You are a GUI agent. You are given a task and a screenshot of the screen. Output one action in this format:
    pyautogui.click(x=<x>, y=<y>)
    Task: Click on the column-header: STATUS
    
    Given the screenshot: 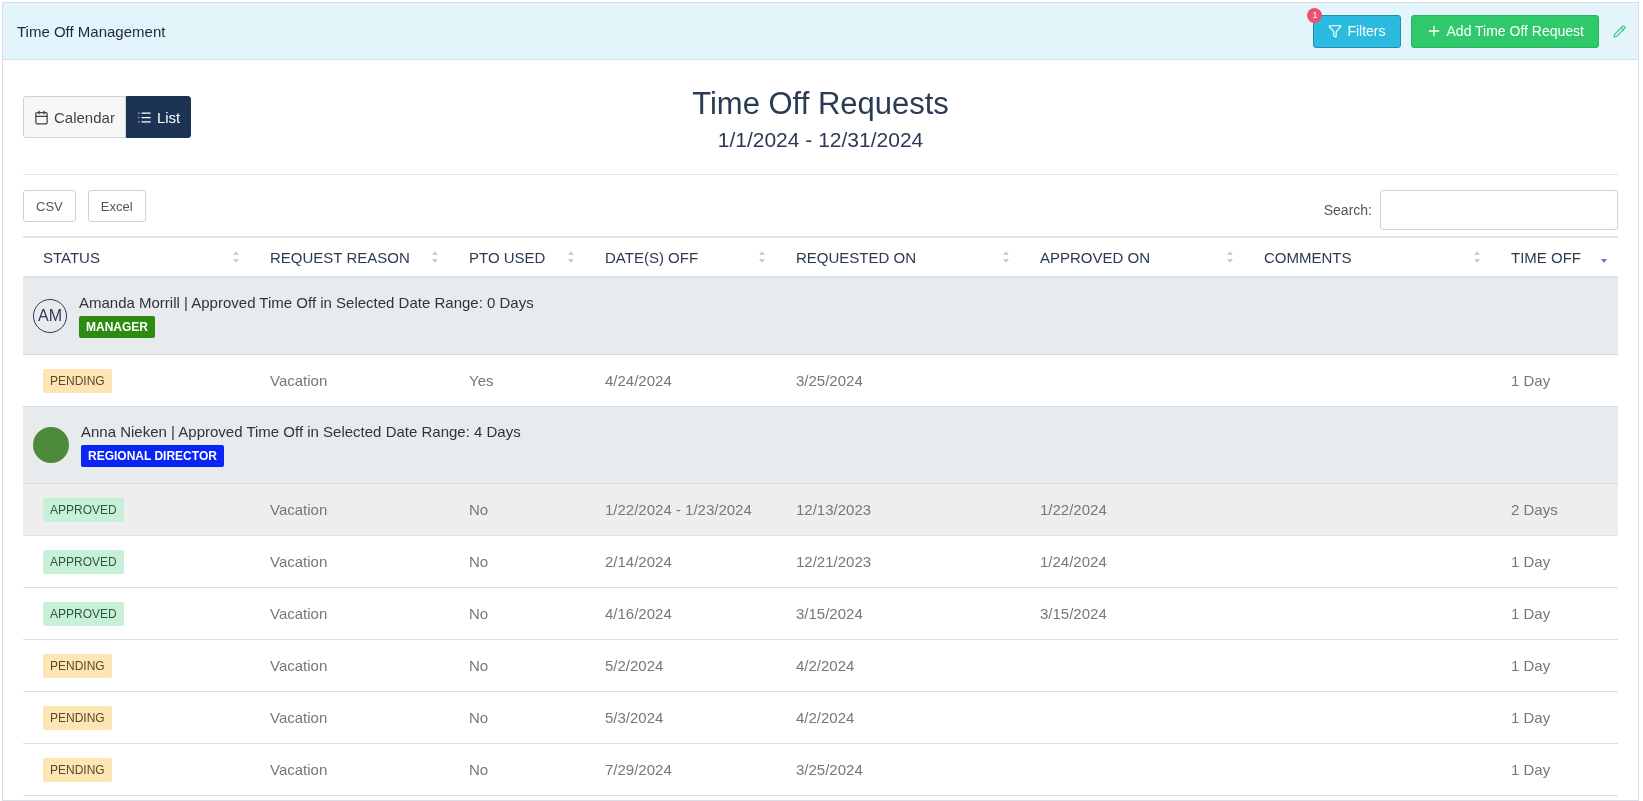 What is the action you would take?
    pyautogui.click(x=71, y=257)
    